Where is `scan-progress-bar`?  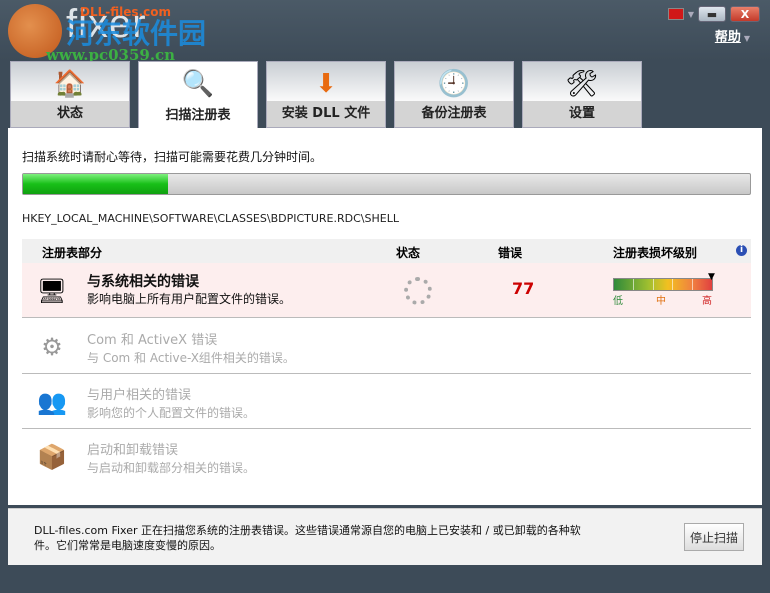 scan-progress-bar is located at coordinates (386, 184).